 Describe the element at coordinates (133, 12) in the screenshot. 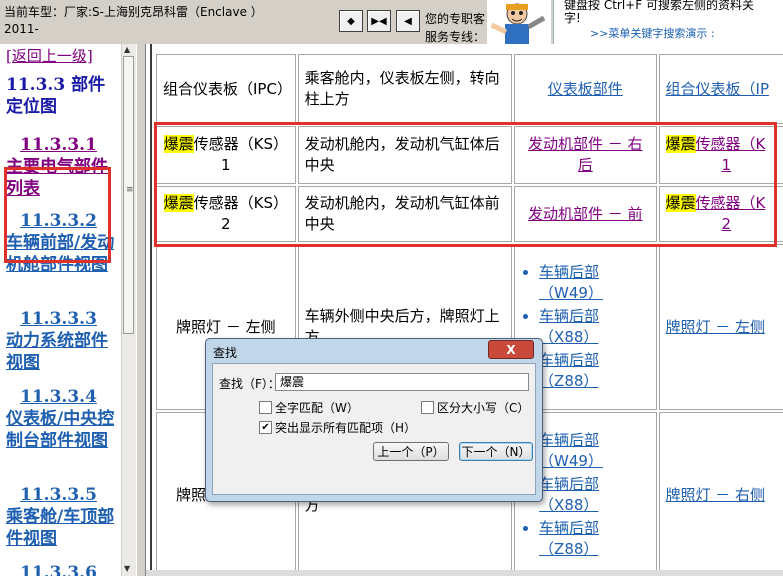

I see `vehicle-model-text: 当前车型：厂家:S-上海别克昂科雷（Enclave ）` at that location.